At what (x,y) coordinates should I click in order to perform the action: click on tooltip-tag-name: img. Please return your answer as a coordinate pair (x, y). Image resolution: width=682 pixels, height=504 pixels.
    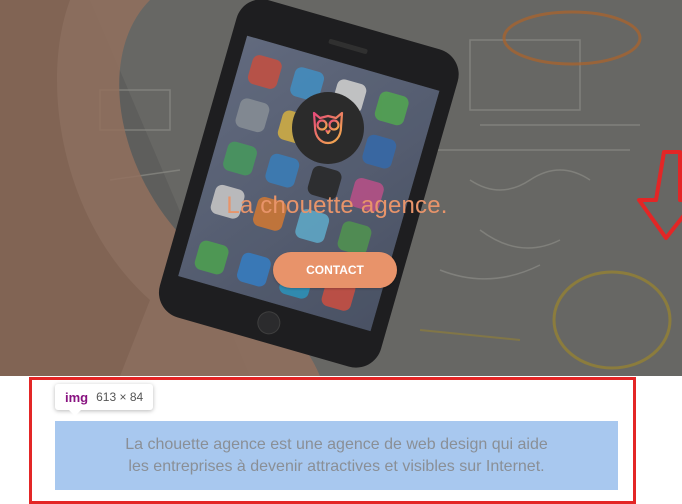
    Looking at the image, I should click on (77, 397).